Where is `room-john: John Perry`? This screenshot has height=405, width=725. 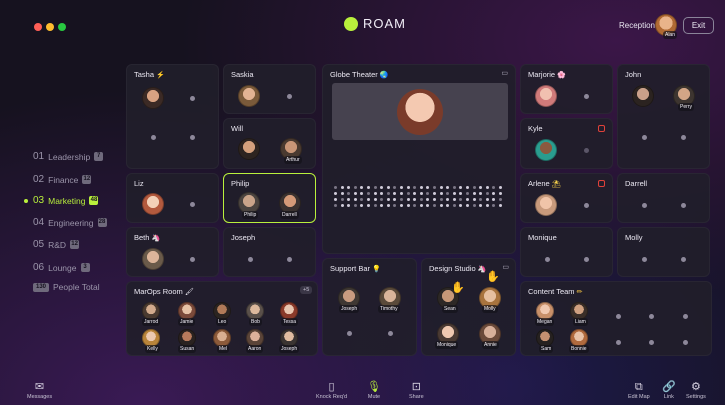 room-john: John Perry is located at coordinates (663, 116).